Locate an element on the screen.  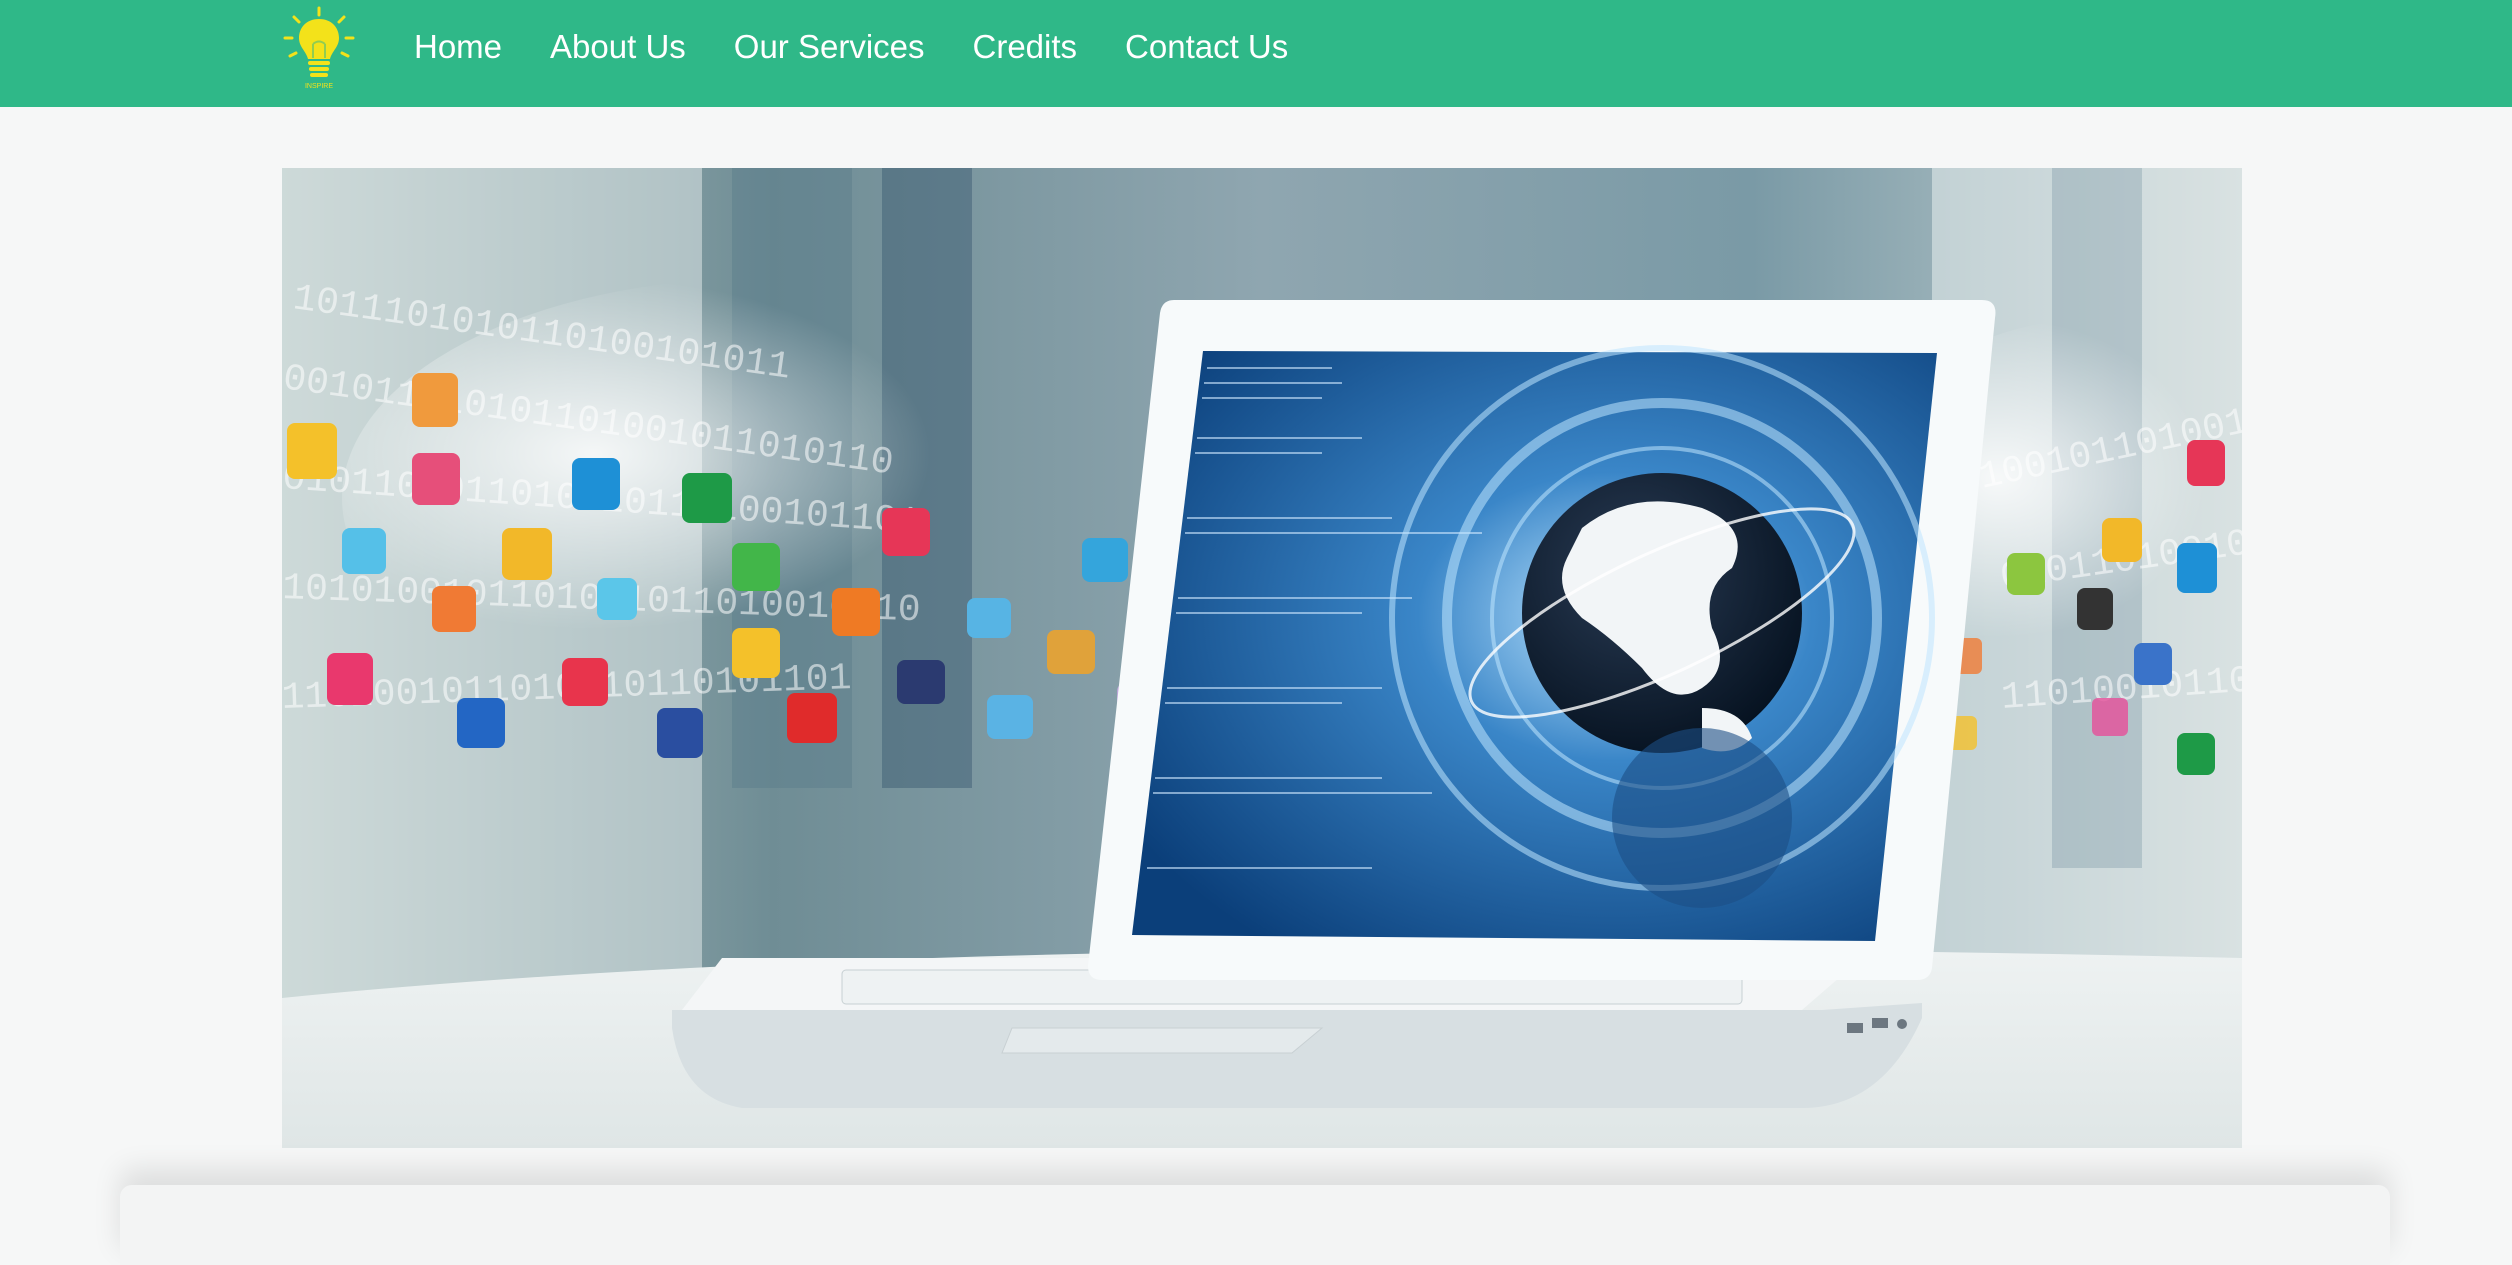
nav-home: Home is located at coordinates (470, 46).